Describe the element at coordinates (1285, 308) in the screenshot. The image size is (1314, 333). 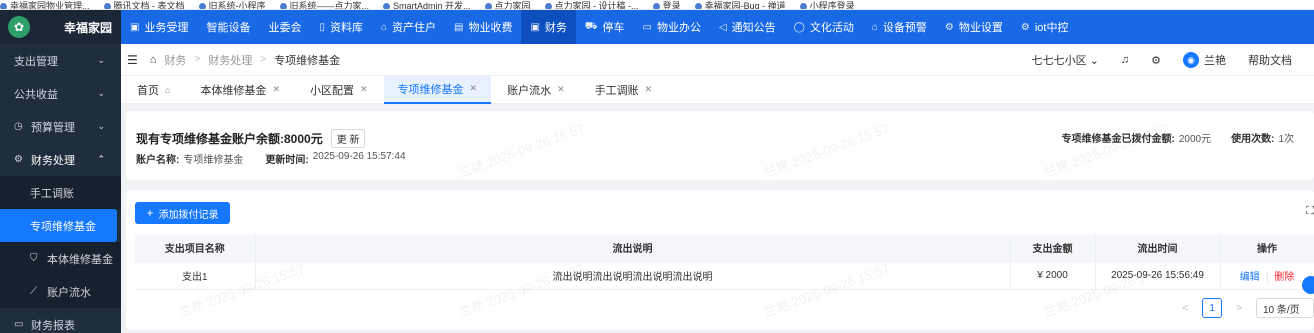
I see `page-size-select: 10 条/页` at that location.